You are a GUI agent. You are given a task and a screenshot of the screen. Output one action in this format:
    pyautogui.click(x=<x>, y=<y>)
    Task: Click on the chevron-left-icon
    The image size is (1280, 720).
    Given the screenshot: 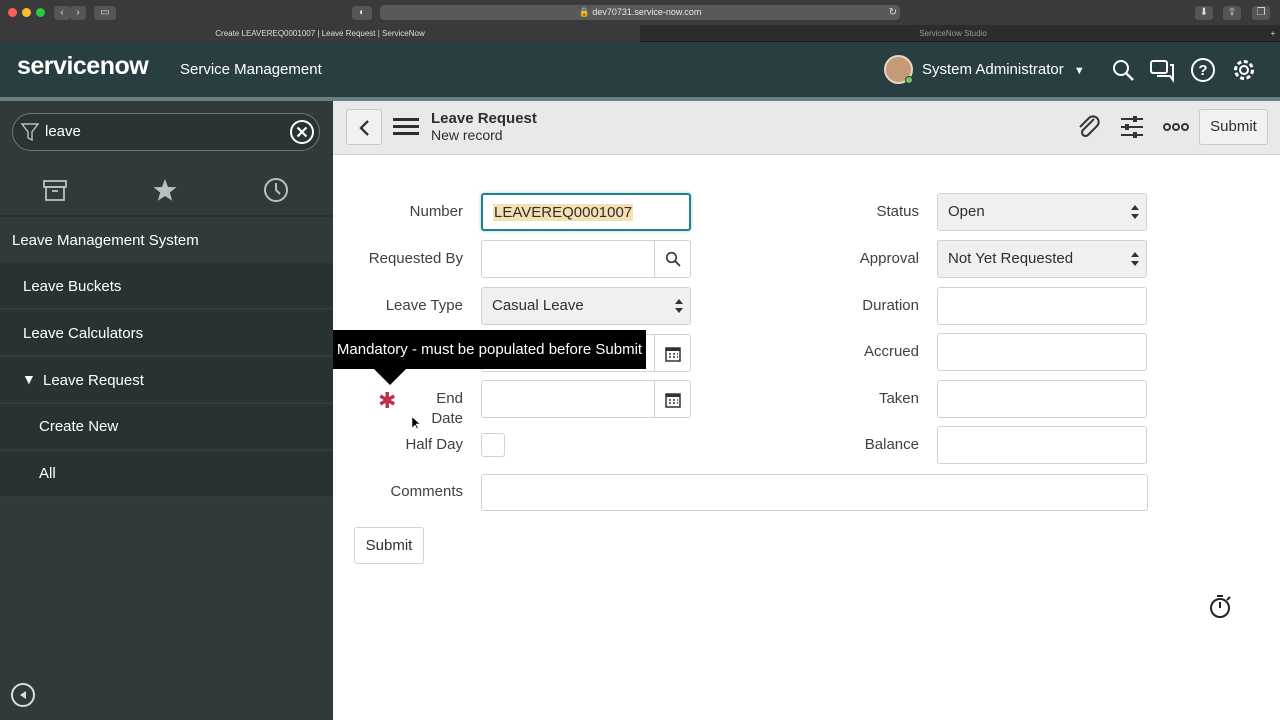 What is the action you would take?
    pyautogui.click(x=364, y=128)
    